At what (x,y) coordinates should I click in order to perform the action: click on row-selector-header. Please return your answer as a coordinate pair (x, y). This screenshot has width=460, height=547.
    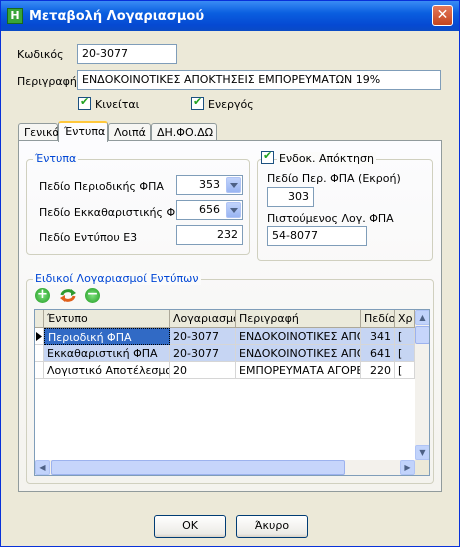
    Looking at the image, I should click on (39, 319).